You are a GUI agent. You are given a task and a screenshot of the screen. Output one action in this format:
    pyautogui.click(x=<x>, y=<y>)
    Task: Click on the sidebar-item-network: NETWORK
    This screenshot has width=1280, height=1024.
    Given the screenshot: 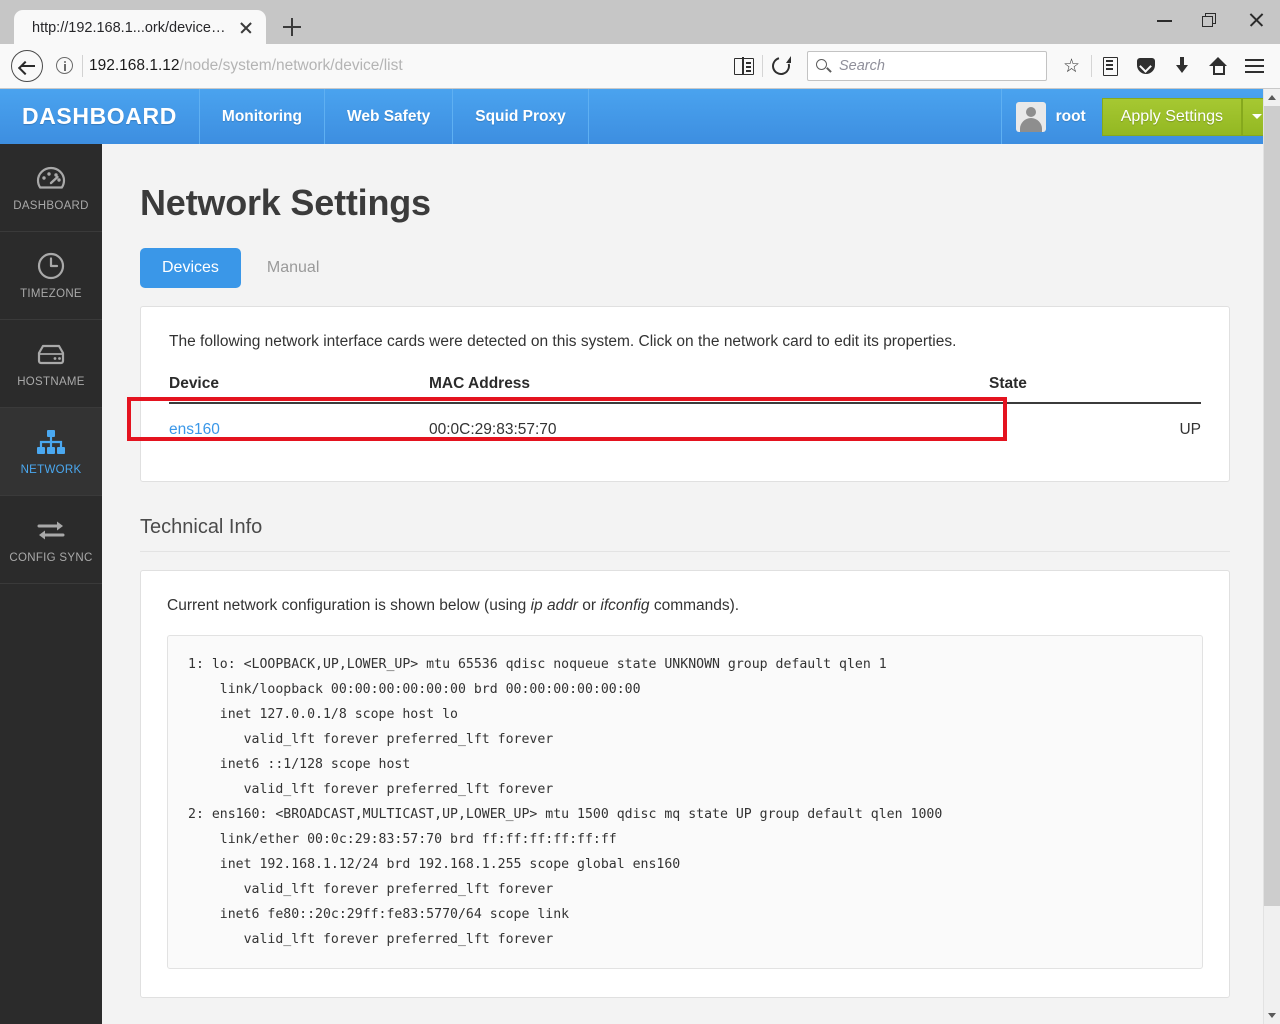 What is the action you would take?
    pyautogui.click(x=51, y=452)
    